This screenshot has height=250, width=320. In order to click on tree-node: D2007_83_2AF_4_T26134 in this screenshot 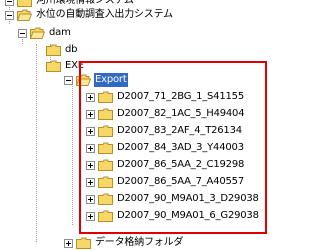, I will do `click(164, 131)`.